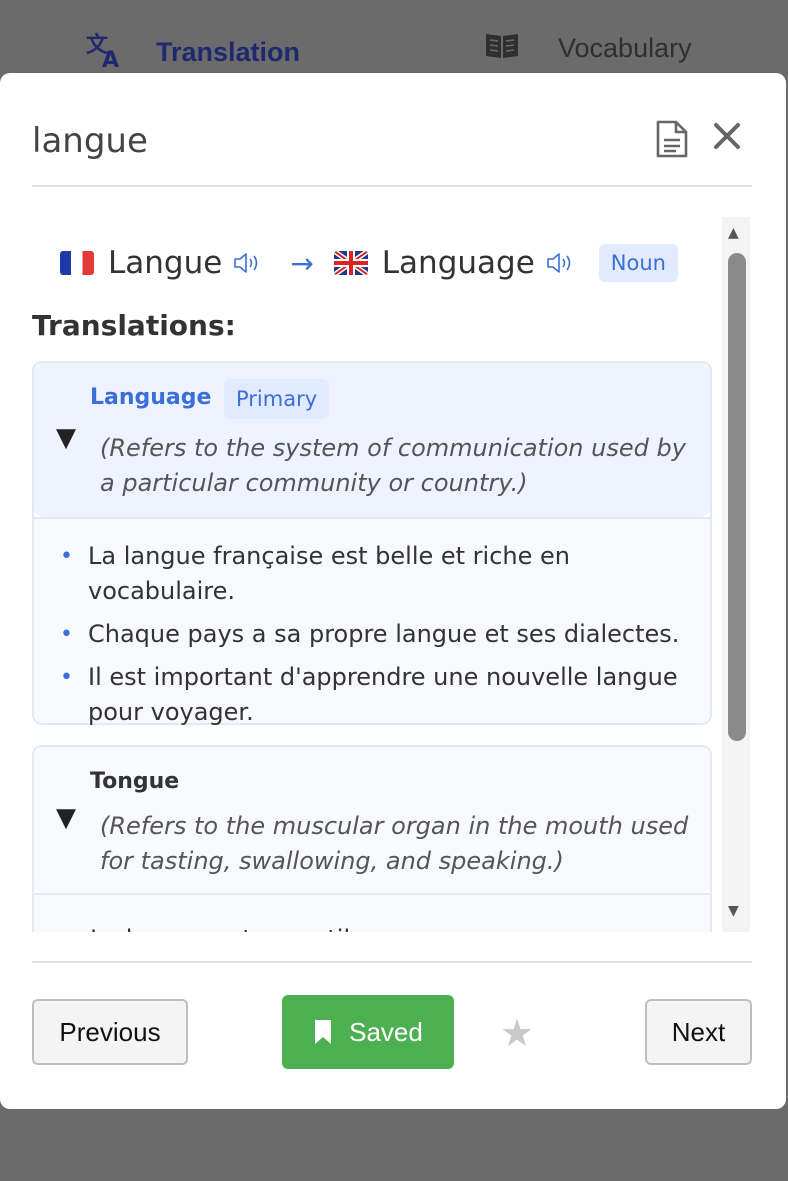  I want to click on scrollbar-thumb, so click(737, 497).